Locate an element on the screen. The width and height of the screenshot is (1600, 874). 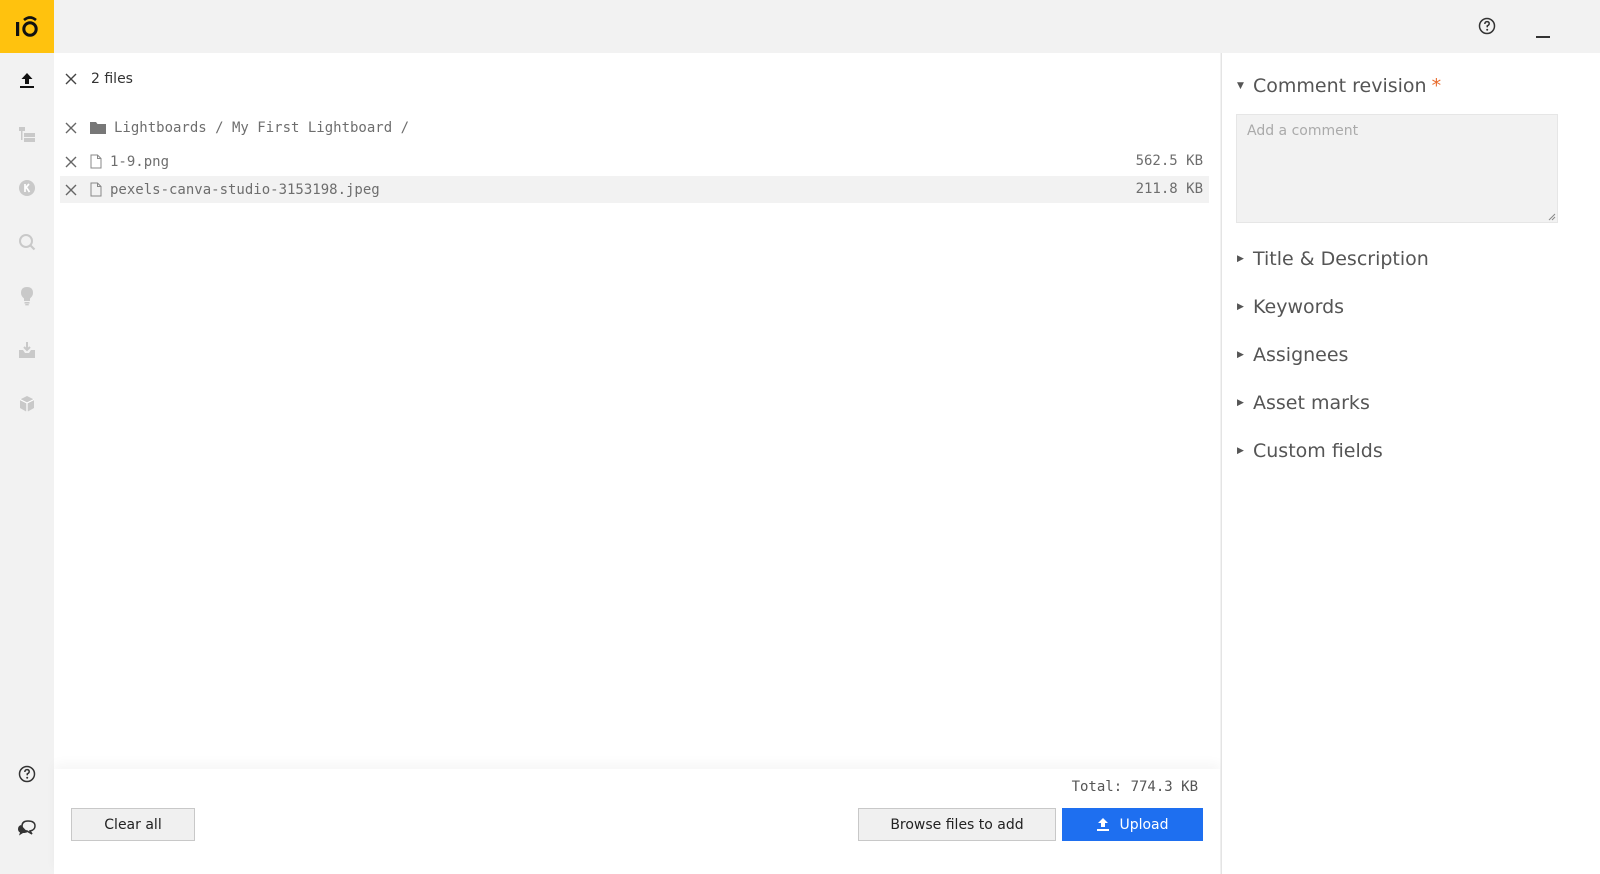
box-icon is located at coordinates (27, 404).